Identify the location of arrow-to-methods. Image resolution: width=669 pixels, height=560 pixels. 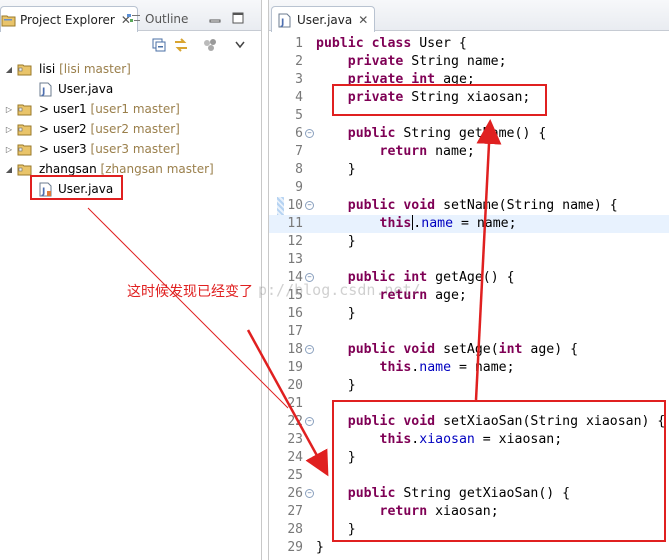
(287, 403).